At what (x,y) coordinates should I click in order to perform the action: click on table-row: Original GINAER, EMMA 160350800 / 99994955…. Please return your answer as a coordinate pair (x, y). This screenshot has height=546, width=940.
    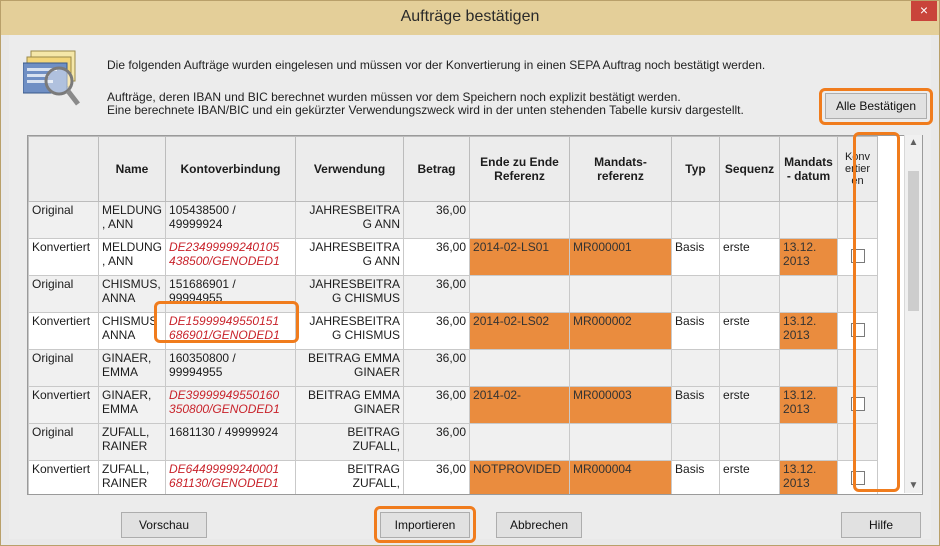
    Looking at the image, I should click on (453, 368).